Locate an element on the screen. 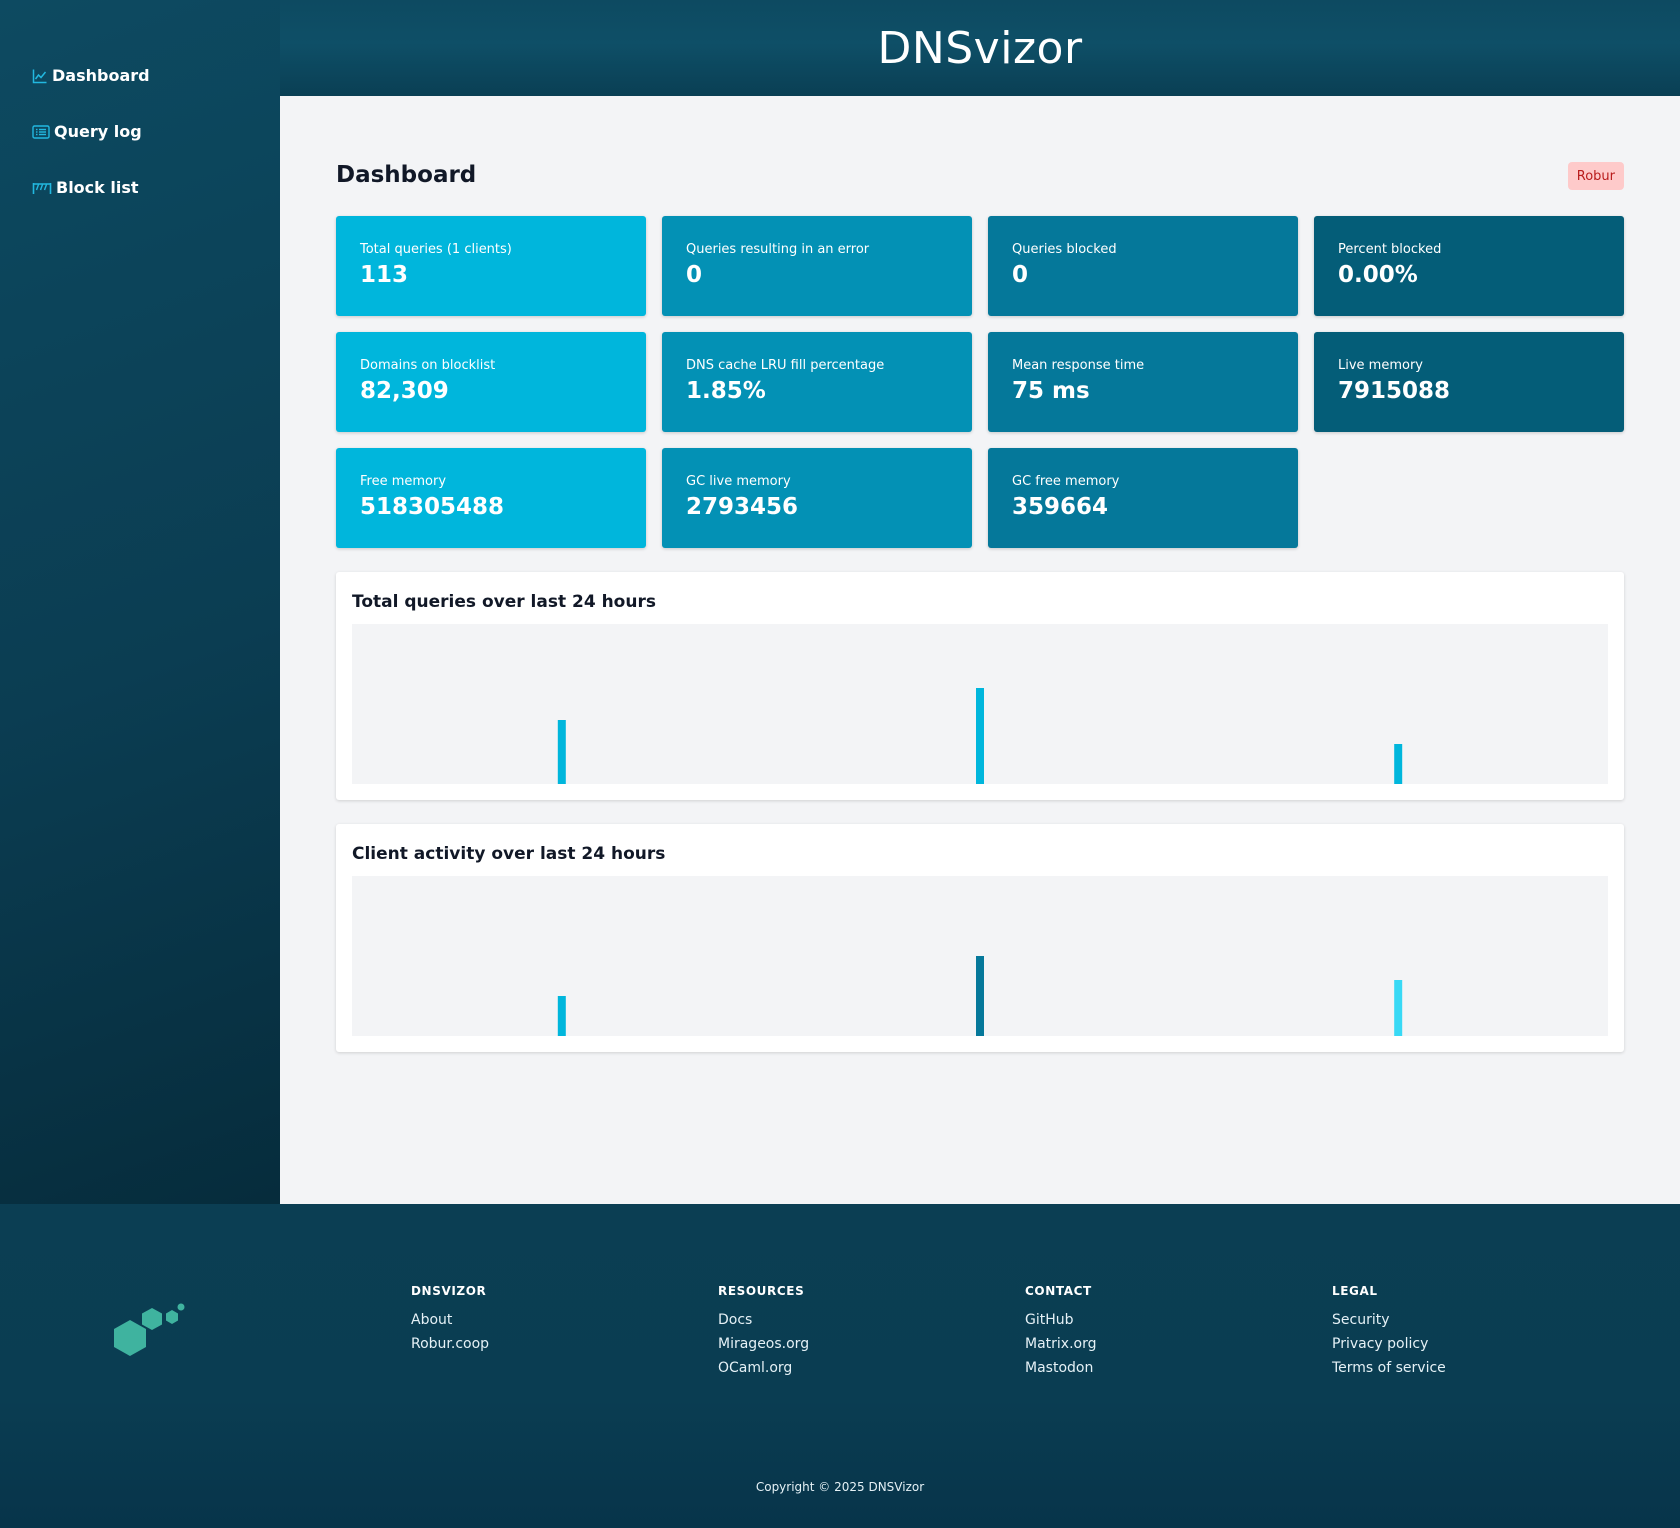  stat-value: 1.85% is located at coordinates (726, 391).